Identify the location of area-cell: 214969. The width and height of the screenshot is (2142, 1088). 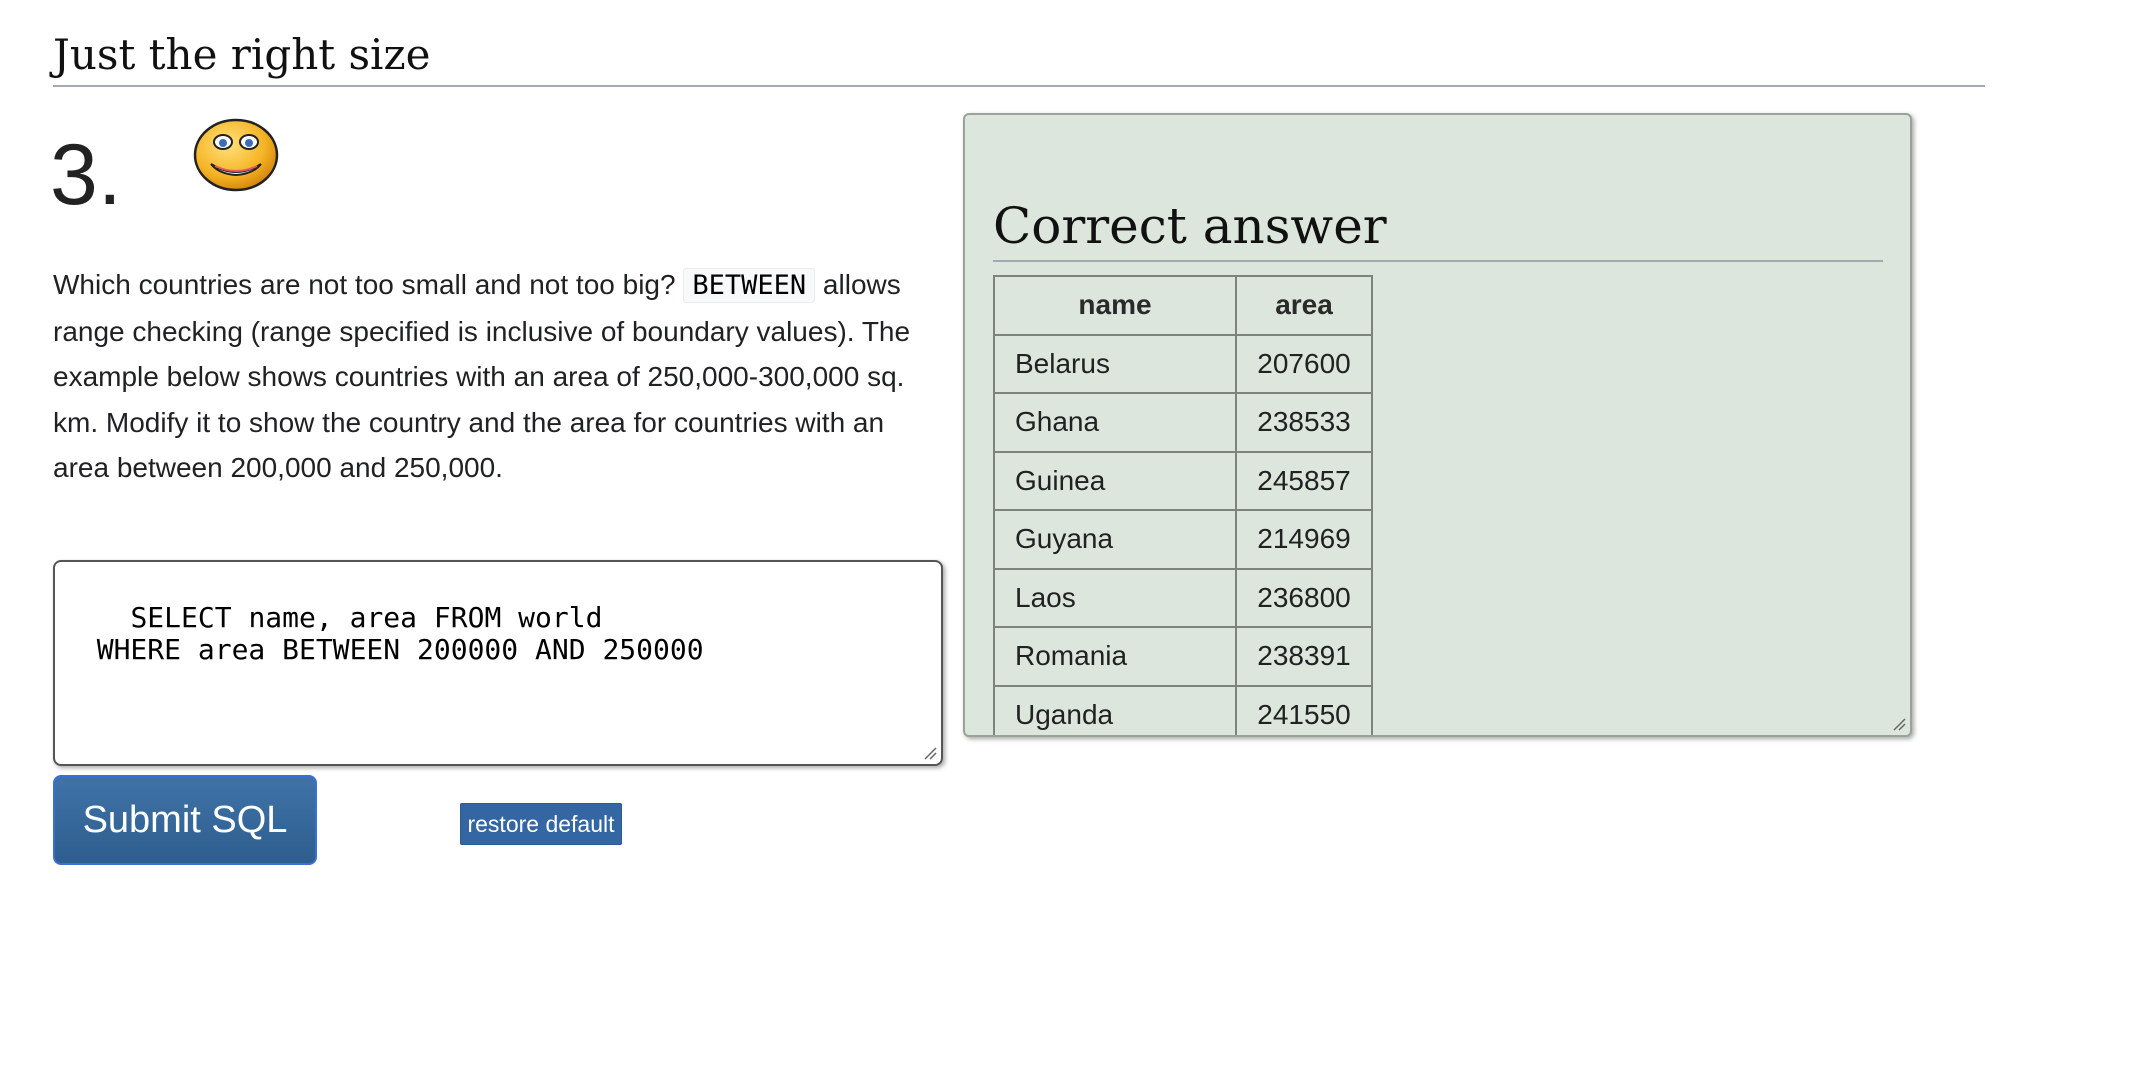
(1304, 539).